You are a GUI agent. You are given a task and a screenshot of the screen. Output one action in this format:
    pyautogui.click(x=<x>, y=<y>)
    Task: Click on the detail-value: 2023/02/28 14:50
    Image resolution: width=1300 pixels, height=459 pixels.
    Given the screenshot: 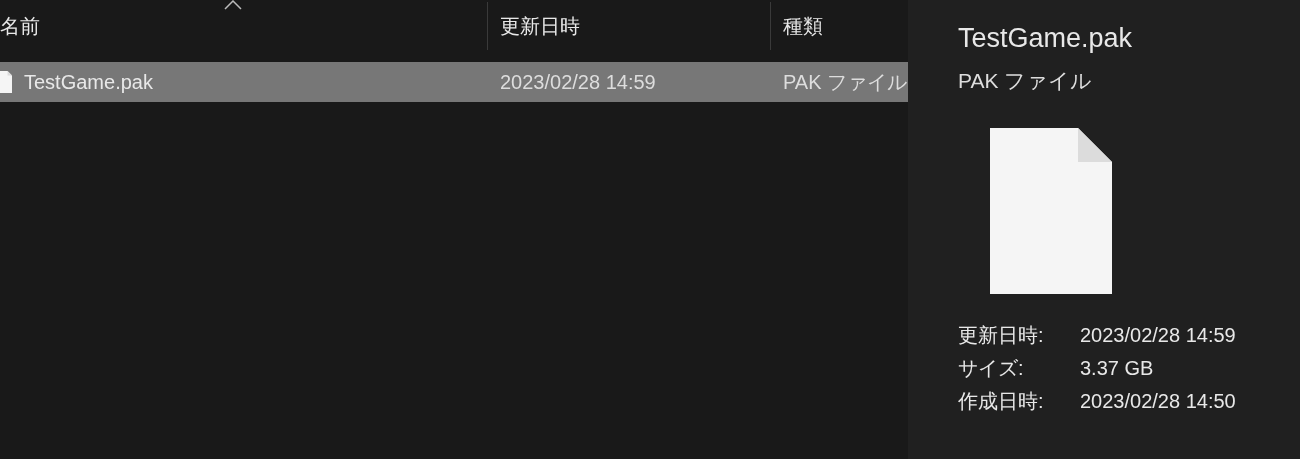 What is the action you would take?
    pyautogui.click(x=1158, y=401)
    